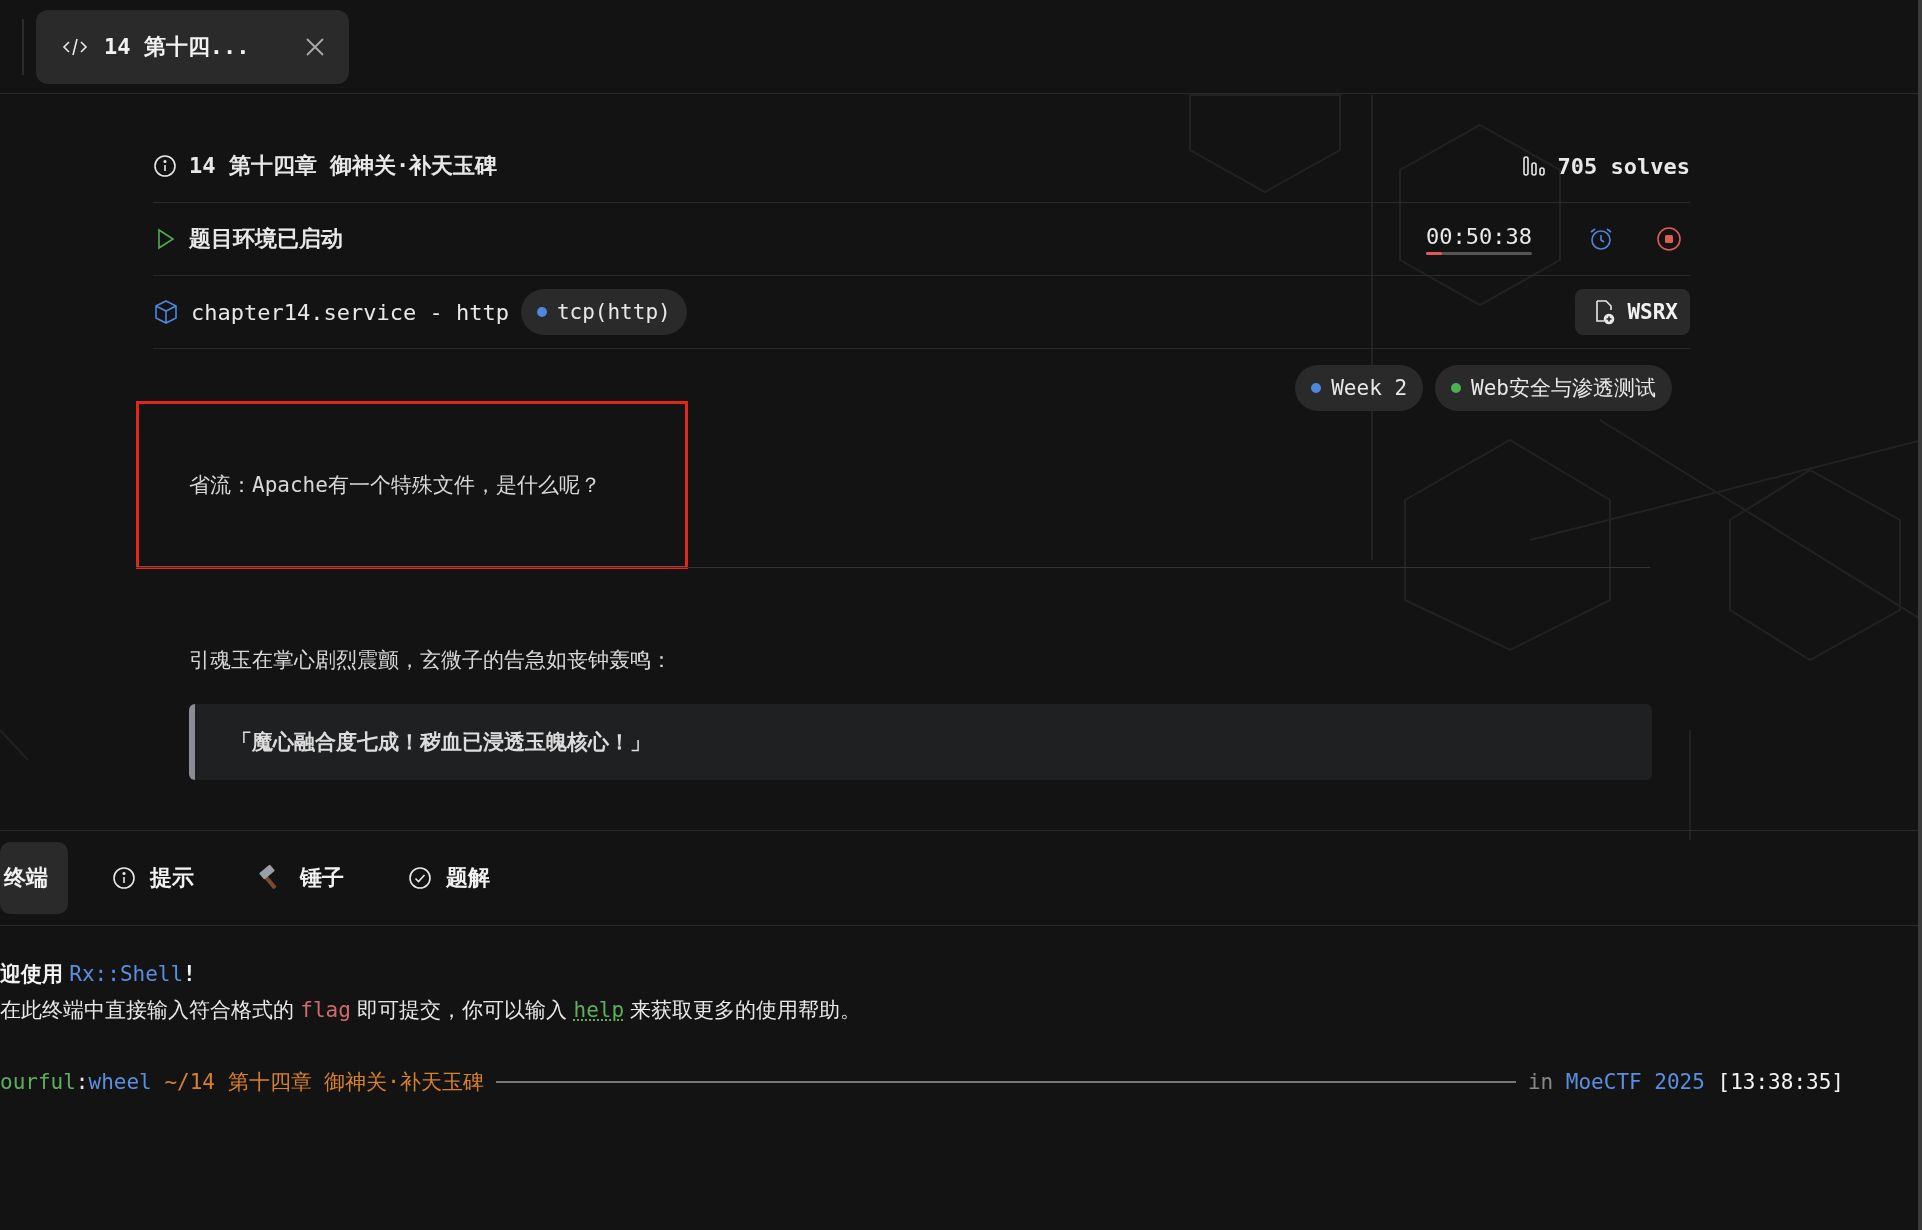 The width and height of the screenshot is (1922, 1230). Describe the element at coordinates (1623, 166) in the screenshot. I see `solves-count: 705 solves` at that location.